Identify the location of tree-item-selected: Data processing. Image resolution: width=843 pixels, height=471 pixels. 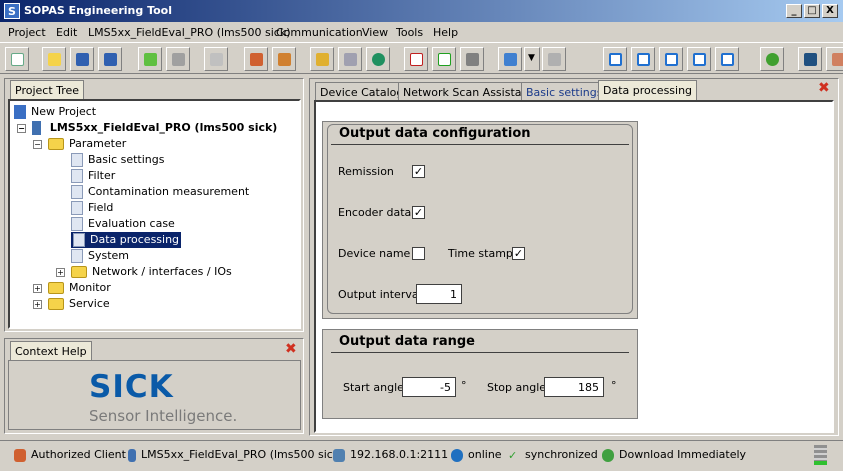
(126, 240).